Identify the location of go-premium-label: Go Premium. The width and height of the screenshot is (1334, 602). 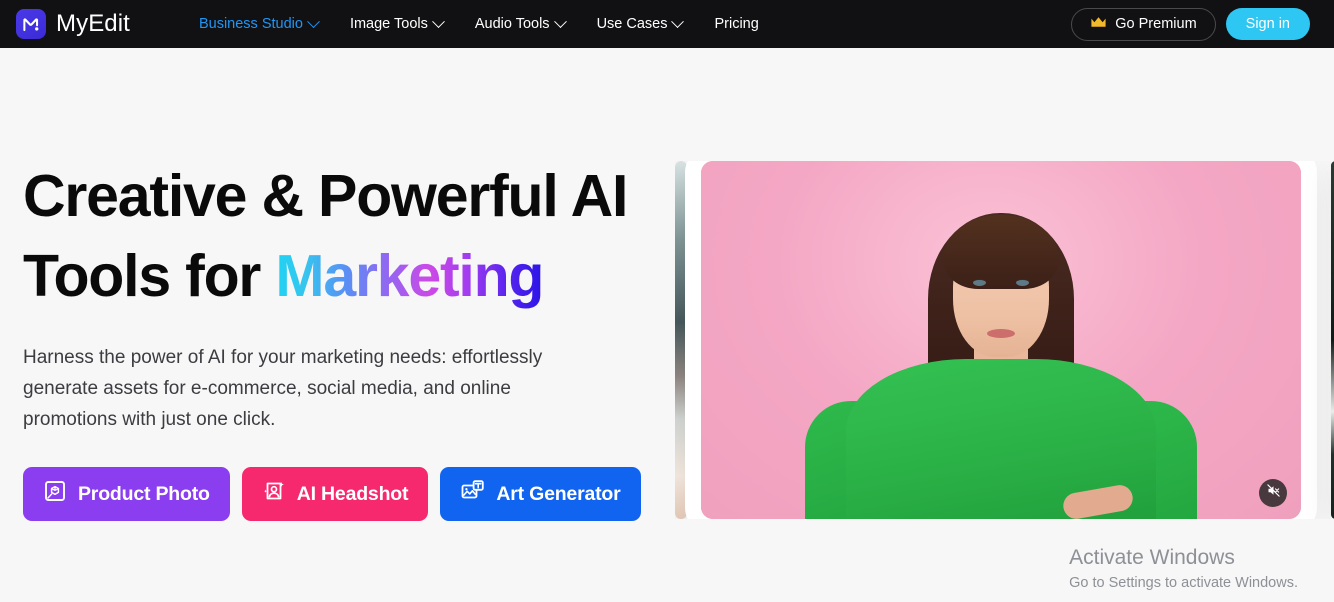
(1156, 24).